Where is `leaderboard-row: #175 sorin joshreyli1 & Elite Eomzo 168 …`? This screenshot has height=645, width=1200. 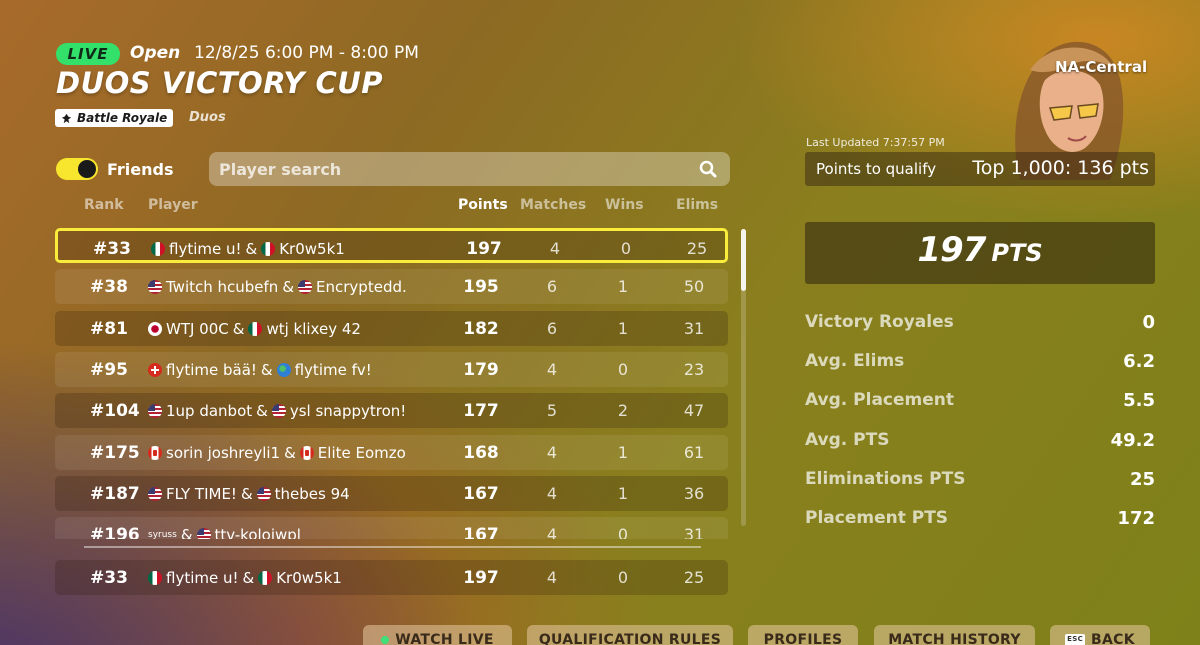 leaderboard-row: #175 sorin joshreyli1 & Elite Eomzo 168 … is located at coordinates (391, 452).